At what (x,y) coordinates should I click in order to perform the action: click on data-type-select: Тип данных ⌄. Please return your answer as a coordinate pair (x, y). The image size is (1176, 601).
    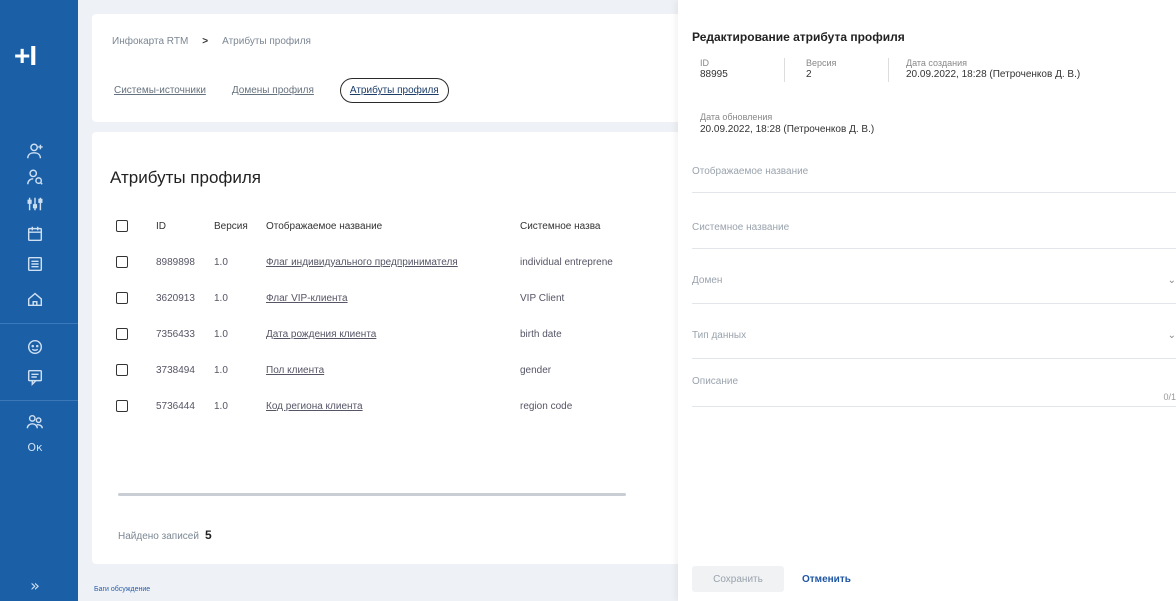
    Looking at the image, I should click on (934, 335).